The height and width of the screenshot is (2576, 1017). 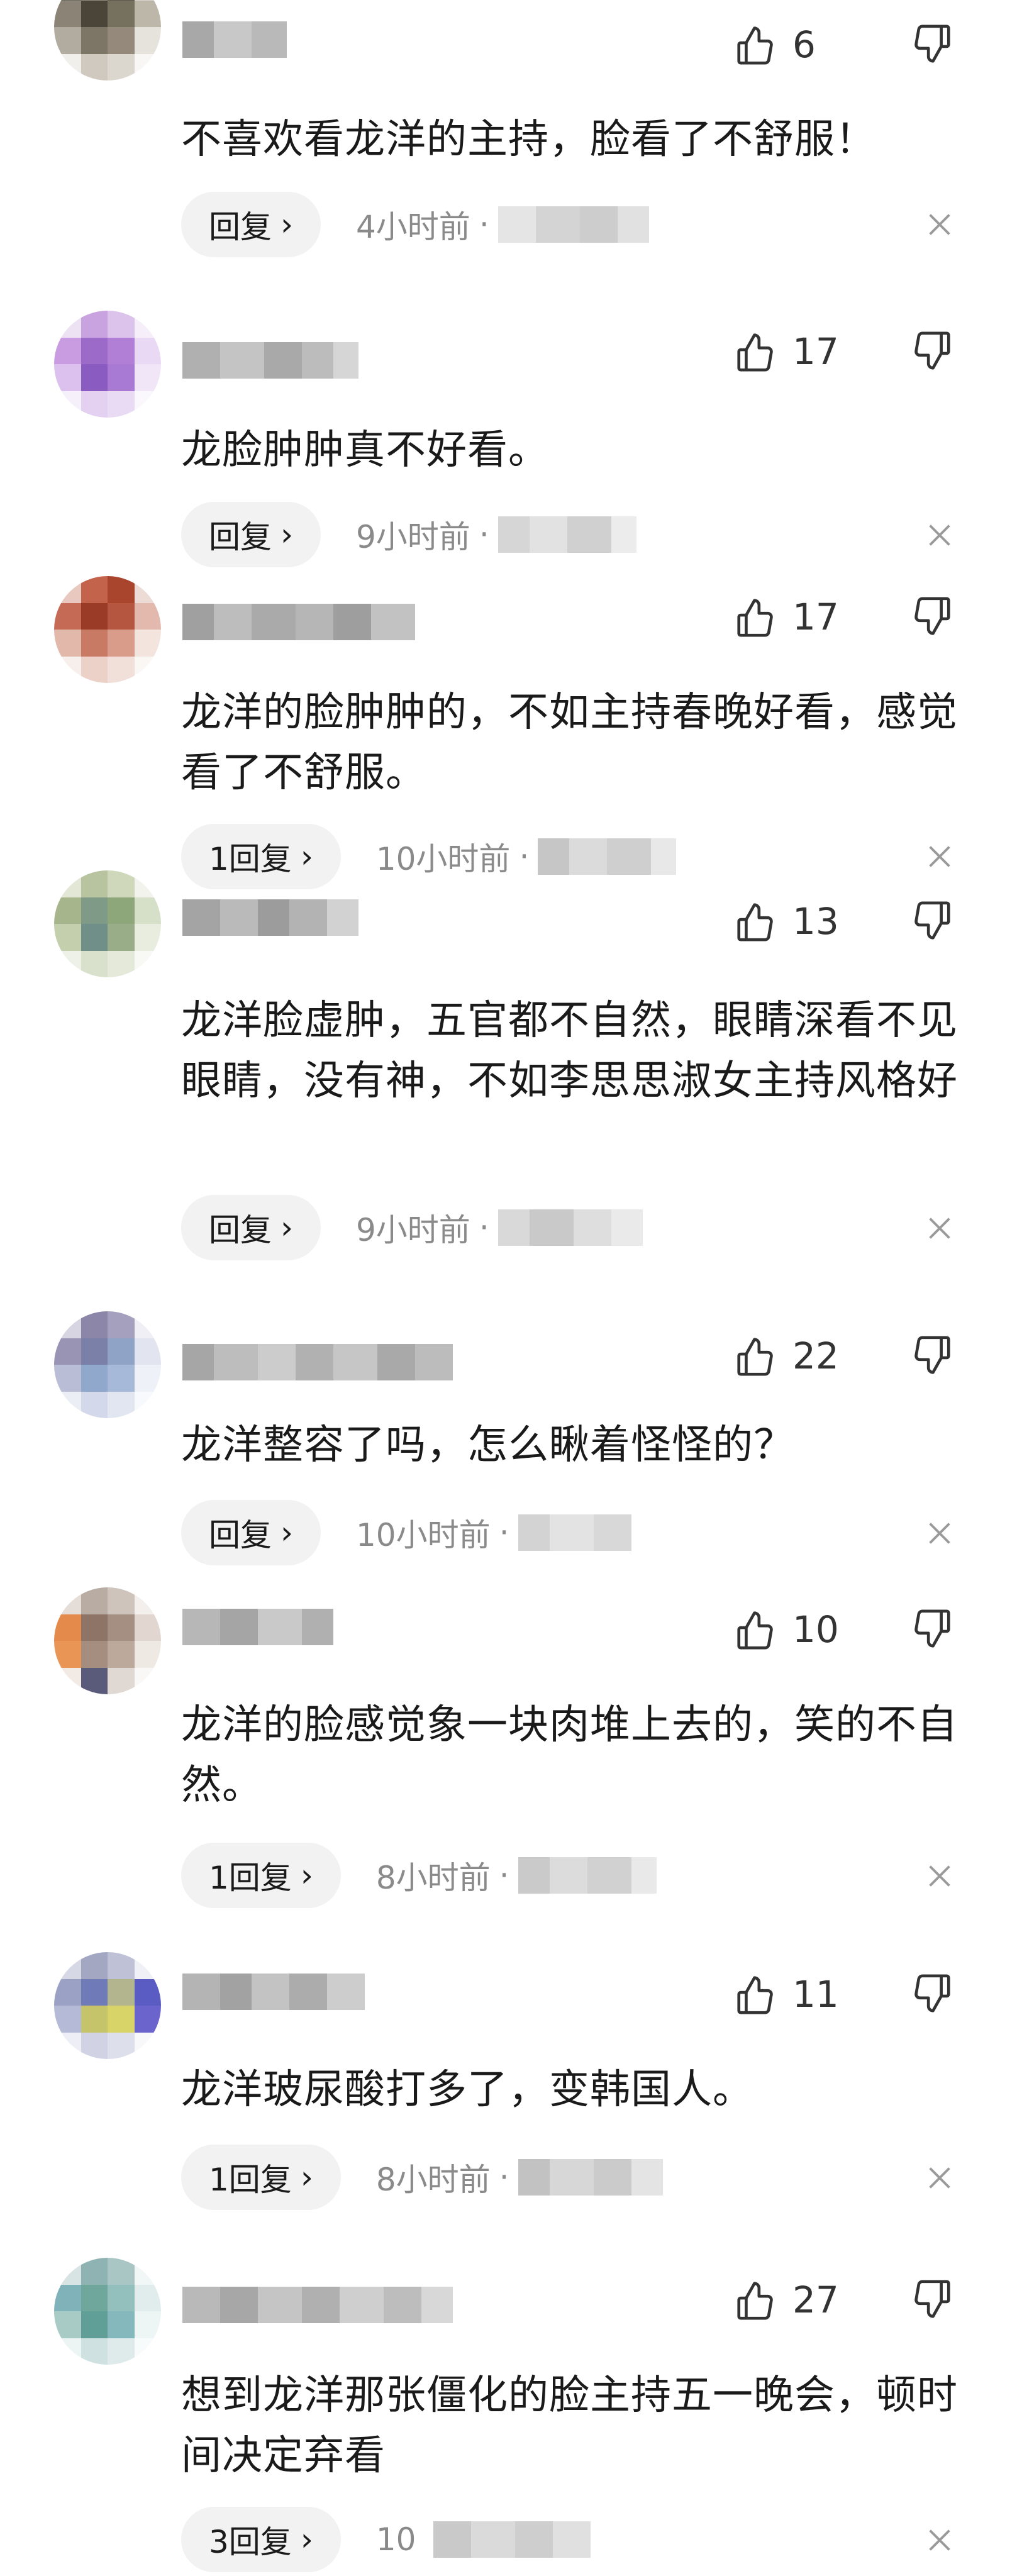 I want to click on like-button: 22, so click(x=788, y=1356).